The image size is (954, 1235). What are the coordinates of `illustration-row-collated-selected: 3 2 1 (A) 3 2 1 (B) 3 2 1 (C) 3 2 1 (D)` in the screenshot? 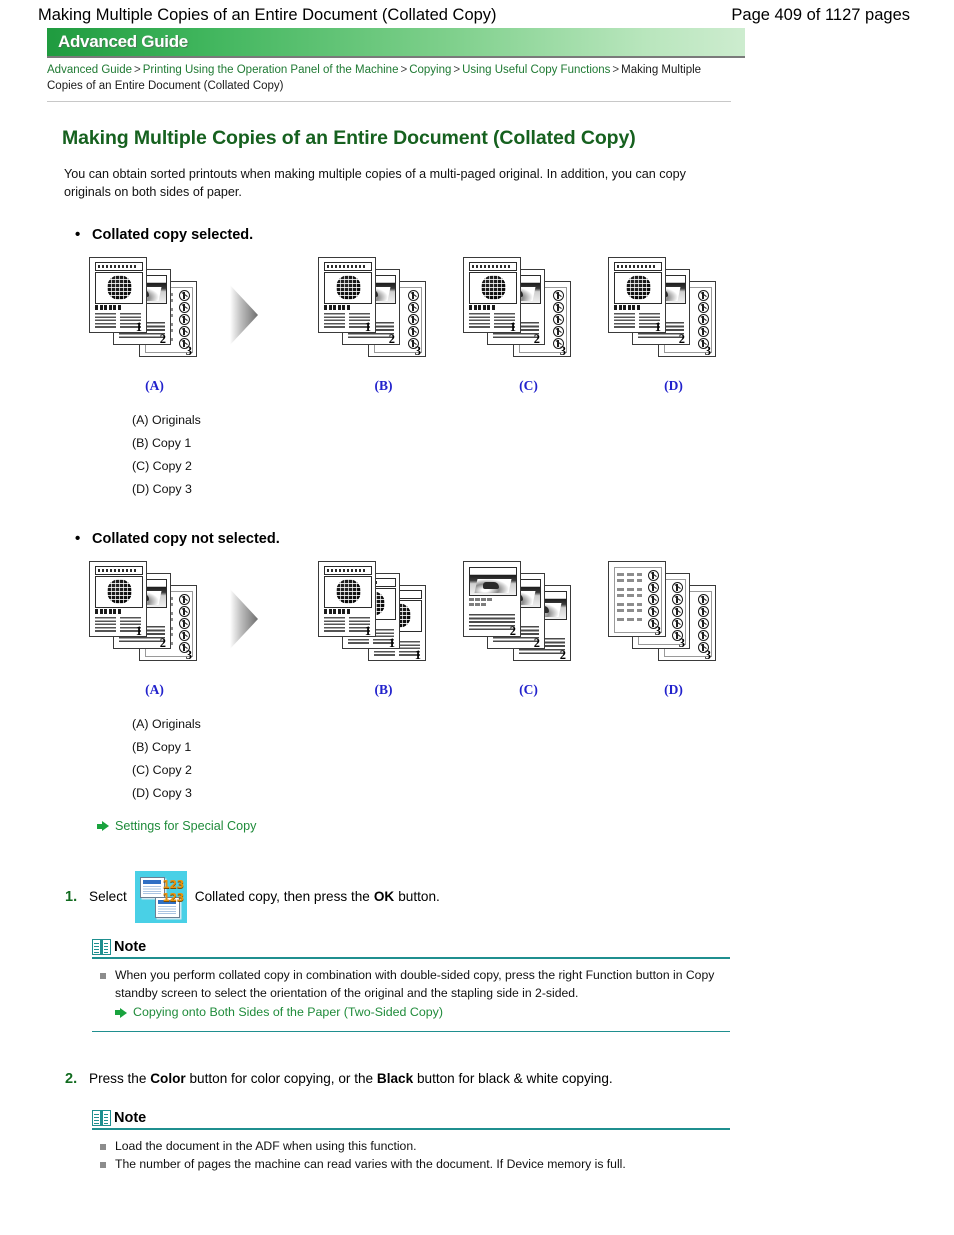 It's located at (497, 327).